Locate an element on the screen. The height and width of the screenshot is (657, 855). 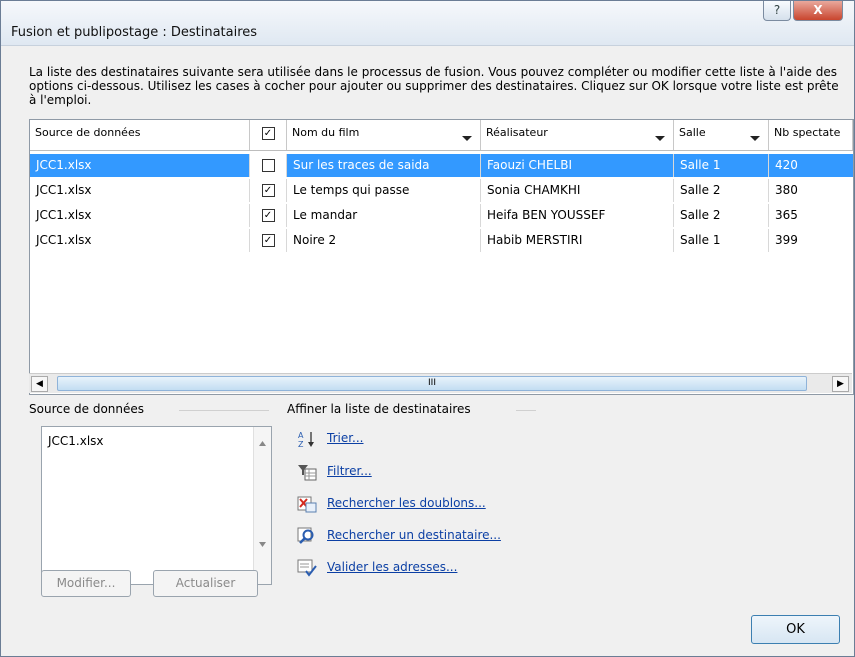
window-title: Fusion et publipostage : Destinataires is located at coordinates (134, 32).